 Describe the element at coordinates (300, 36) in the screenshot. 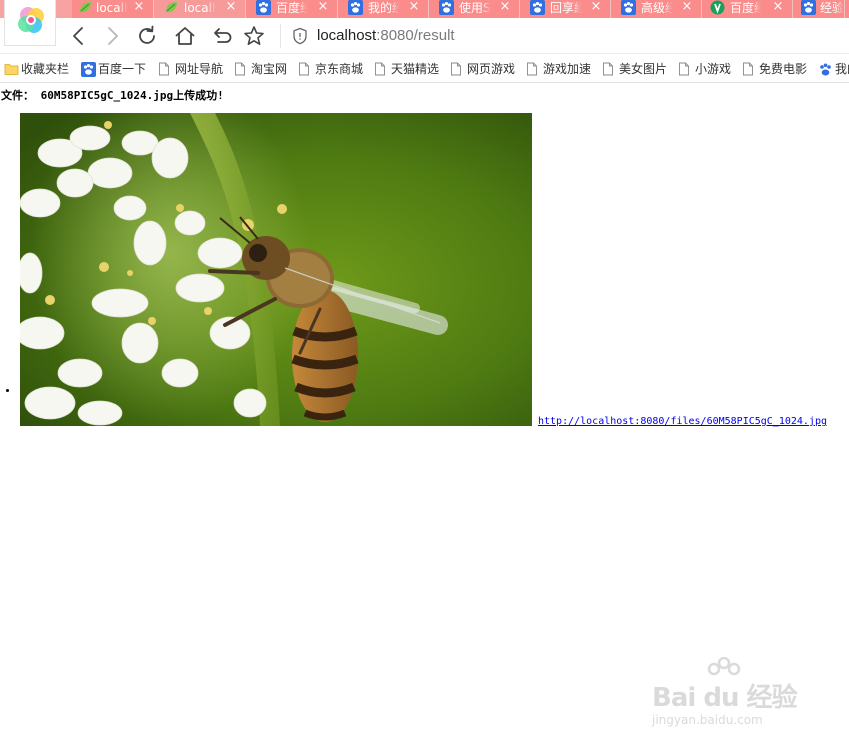

I see `shield-icon` at that location.